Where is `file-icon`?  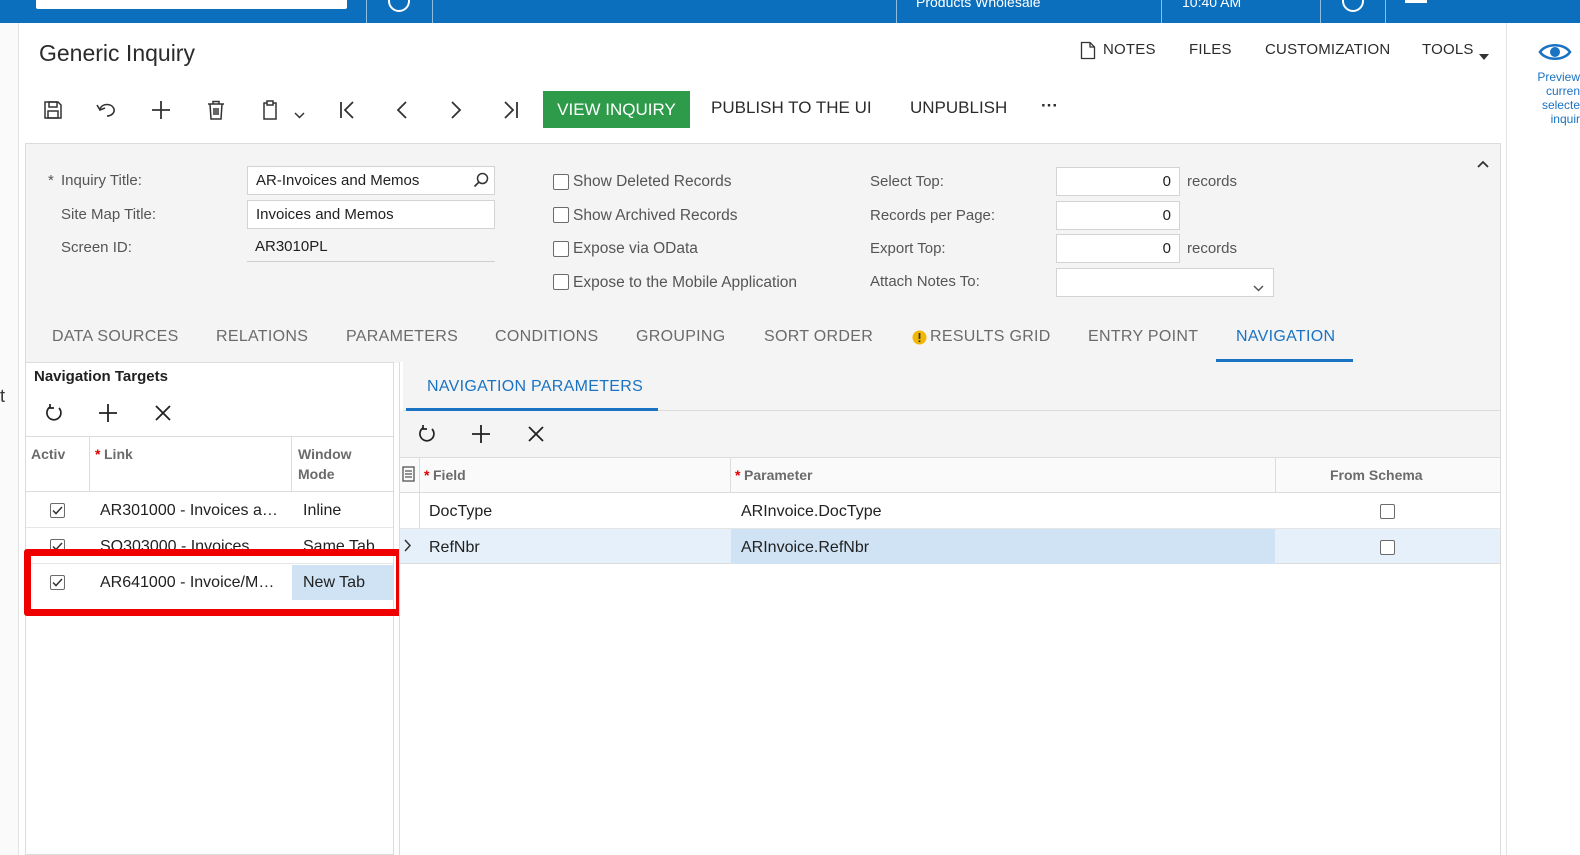
file-icon is located at coordinates (408, 476).